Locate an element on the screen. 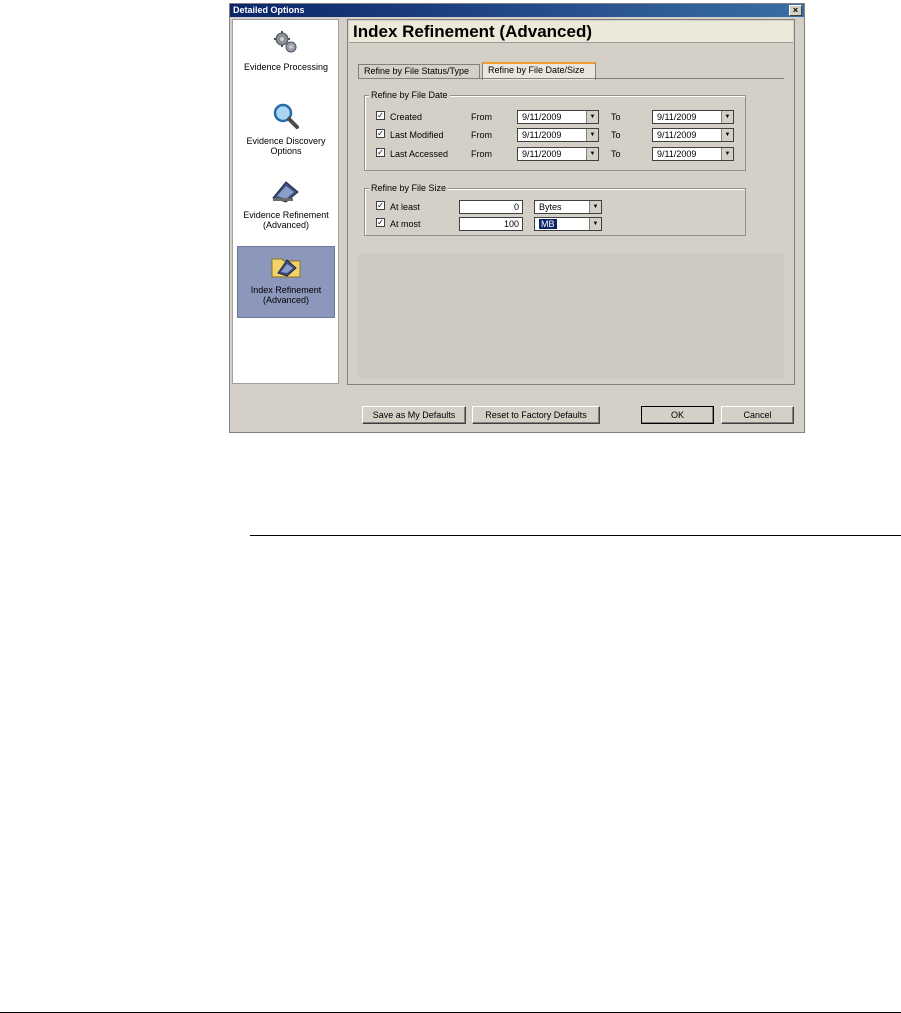 The image size is (901, 1013). cancel-button: Cancel is located at coordinates (757, 415).